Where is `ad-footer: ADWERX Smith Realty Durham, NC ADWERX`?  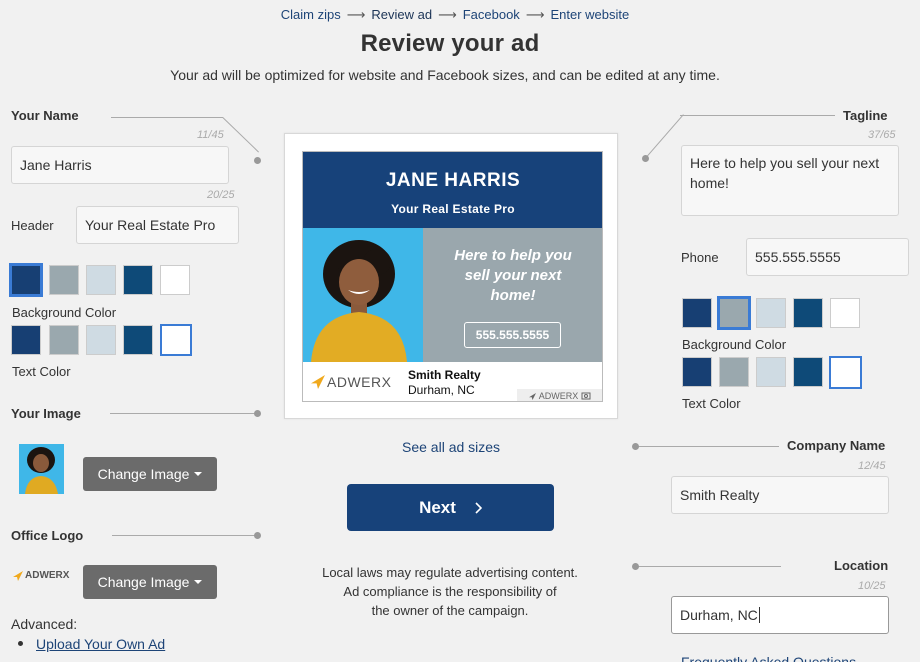
ad-footer: ADWERX Smith Realty Durham, NC ADWERX is located at coordinates (452, 381).